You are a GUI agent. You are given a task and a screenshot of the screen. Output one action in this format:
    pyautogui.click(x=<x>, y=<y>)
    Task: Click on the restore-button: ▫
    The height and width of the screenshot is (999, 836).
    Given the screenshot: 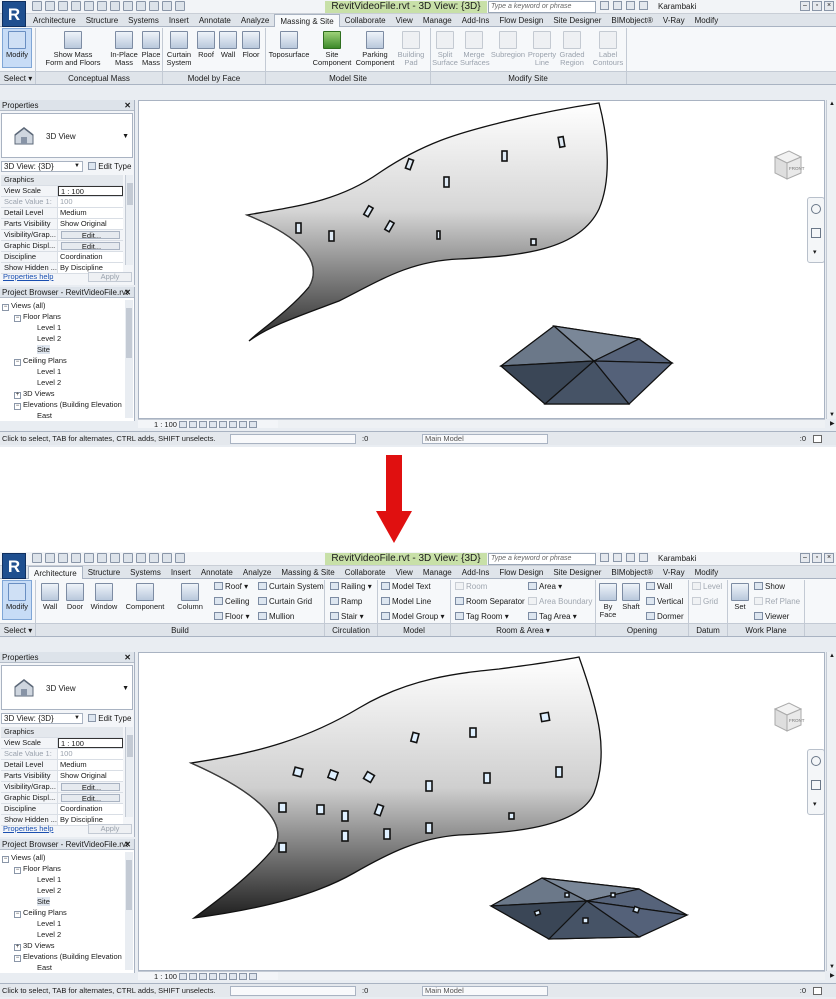 What is the action you would take?
    pyautogui.click(x=817, y=558)
    